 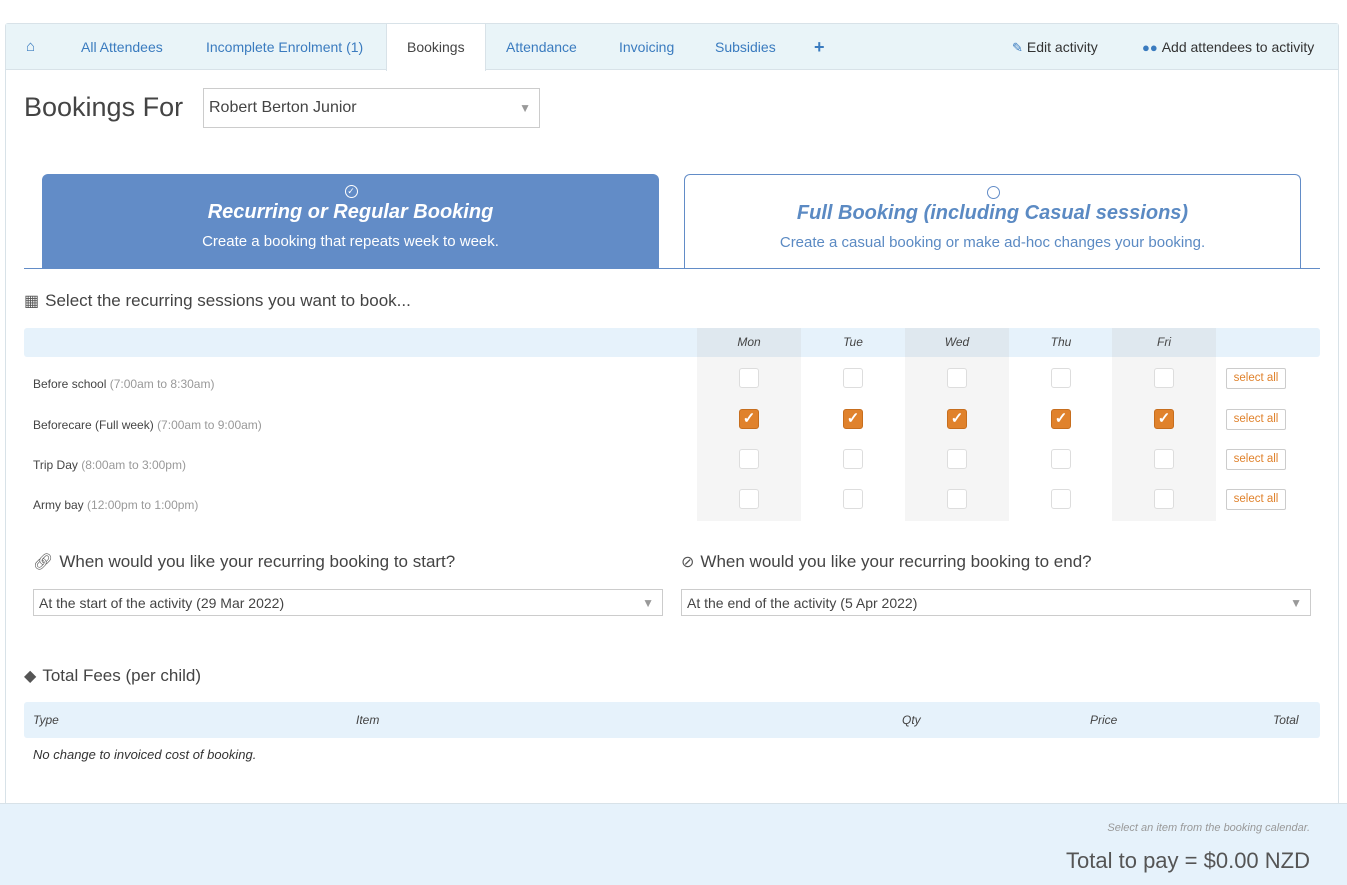 I want to click on session-row-label: Trip Day (8:00am to 3:00pm), so click(x=109, y=465).